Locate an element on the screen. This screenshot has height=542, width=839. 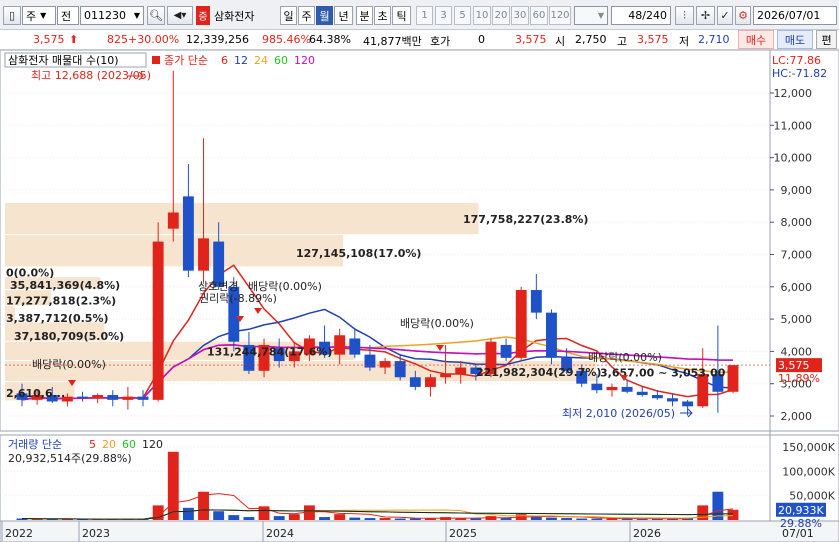
interval-30: 30 is located at coordinates (520, 15).